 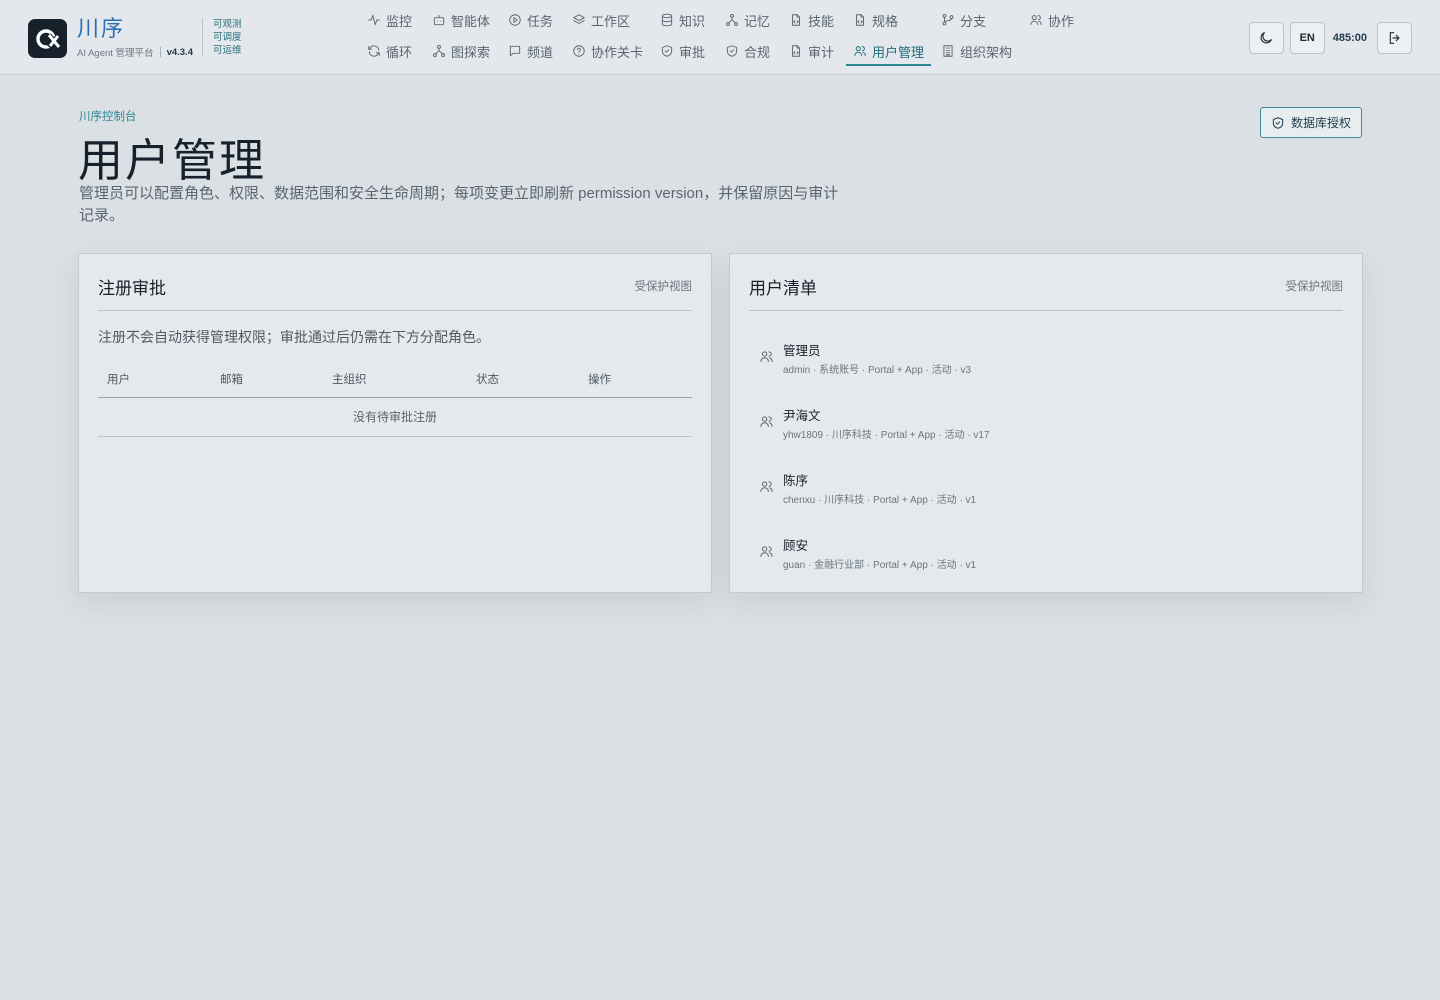 What do you see at coordinates (374, 20) in the screenshot?
I see `activity-icon` at bounding box center [374, 20].